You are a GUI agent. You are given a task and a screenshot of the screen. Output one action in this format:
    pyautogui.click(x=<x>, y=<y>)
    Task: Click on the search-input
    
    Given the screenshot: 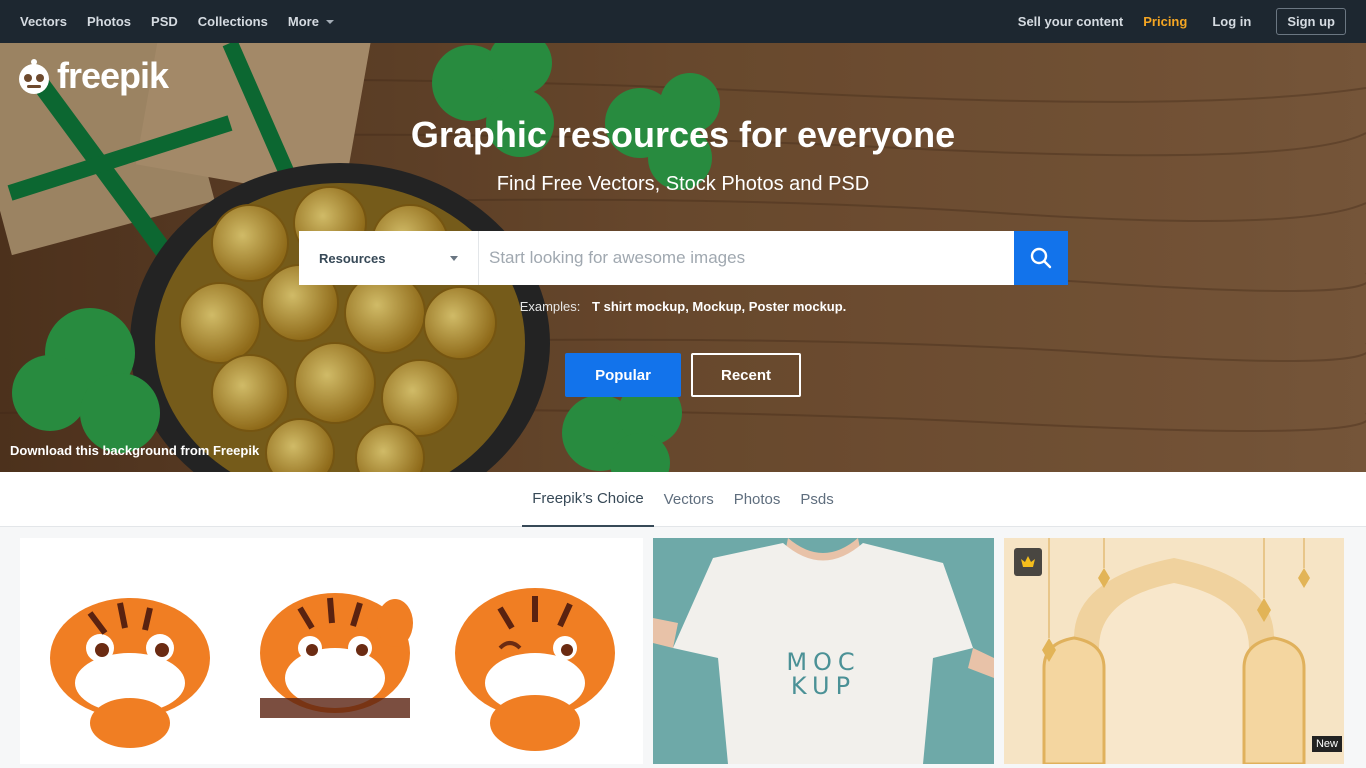 What is the action you would take?
    pyautogui.click(x=746, y=258)
    